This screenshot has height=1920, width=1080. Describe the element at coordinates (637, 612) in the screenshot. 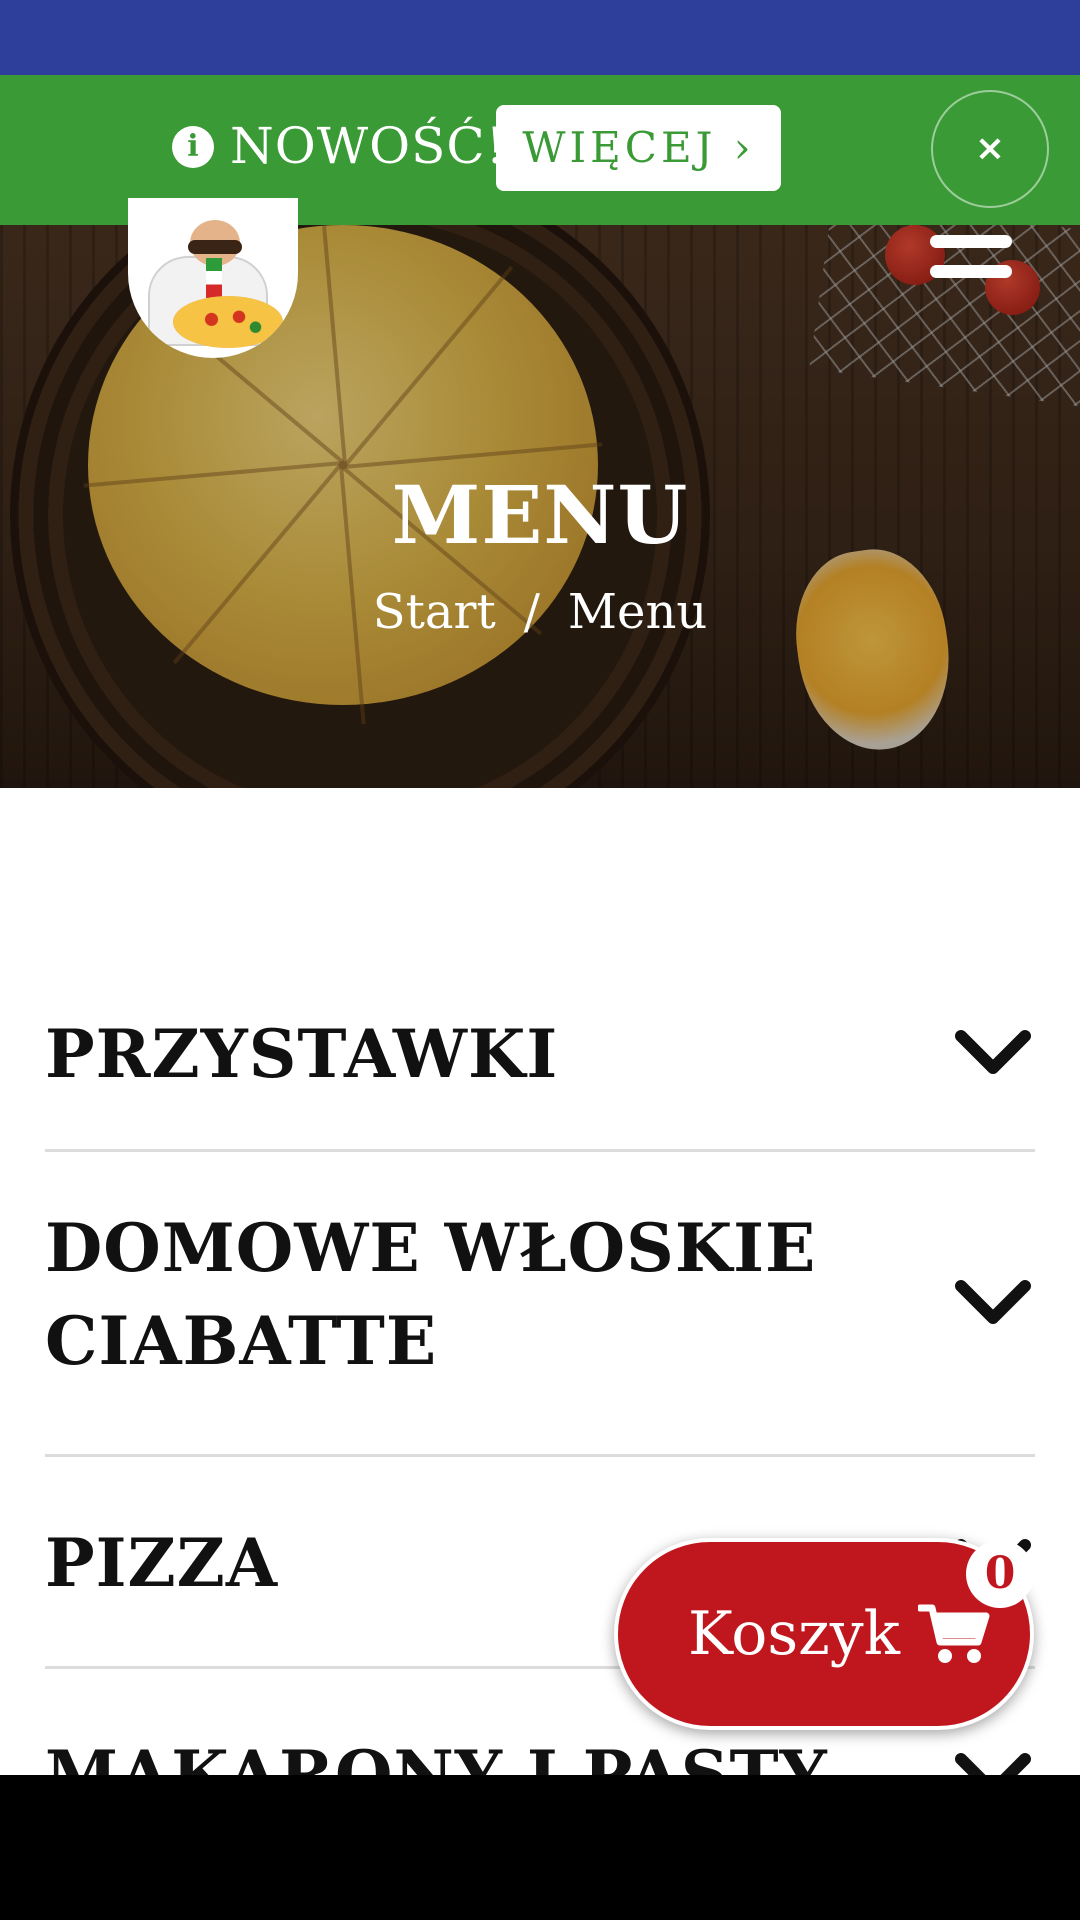

I see `breadcrumb-current: Menu` at that location.